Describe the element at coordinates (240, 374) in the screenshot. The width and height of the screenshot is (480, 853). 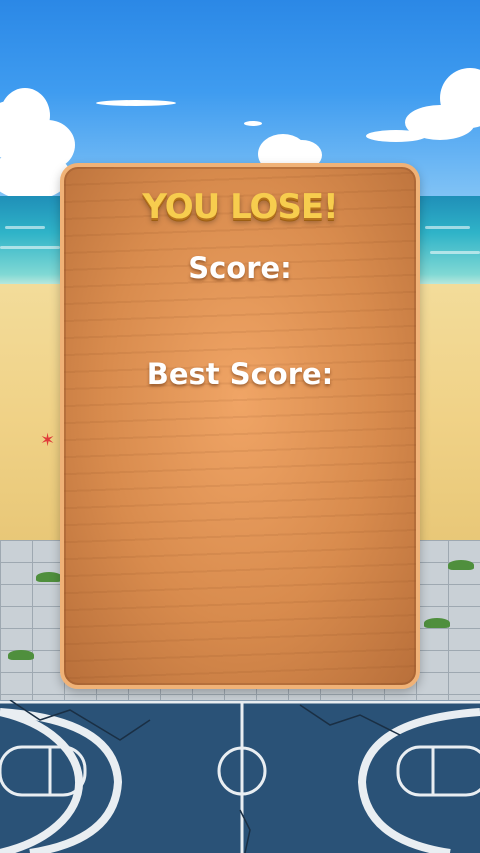
I see `best-score-label: Best Score:` at that location.